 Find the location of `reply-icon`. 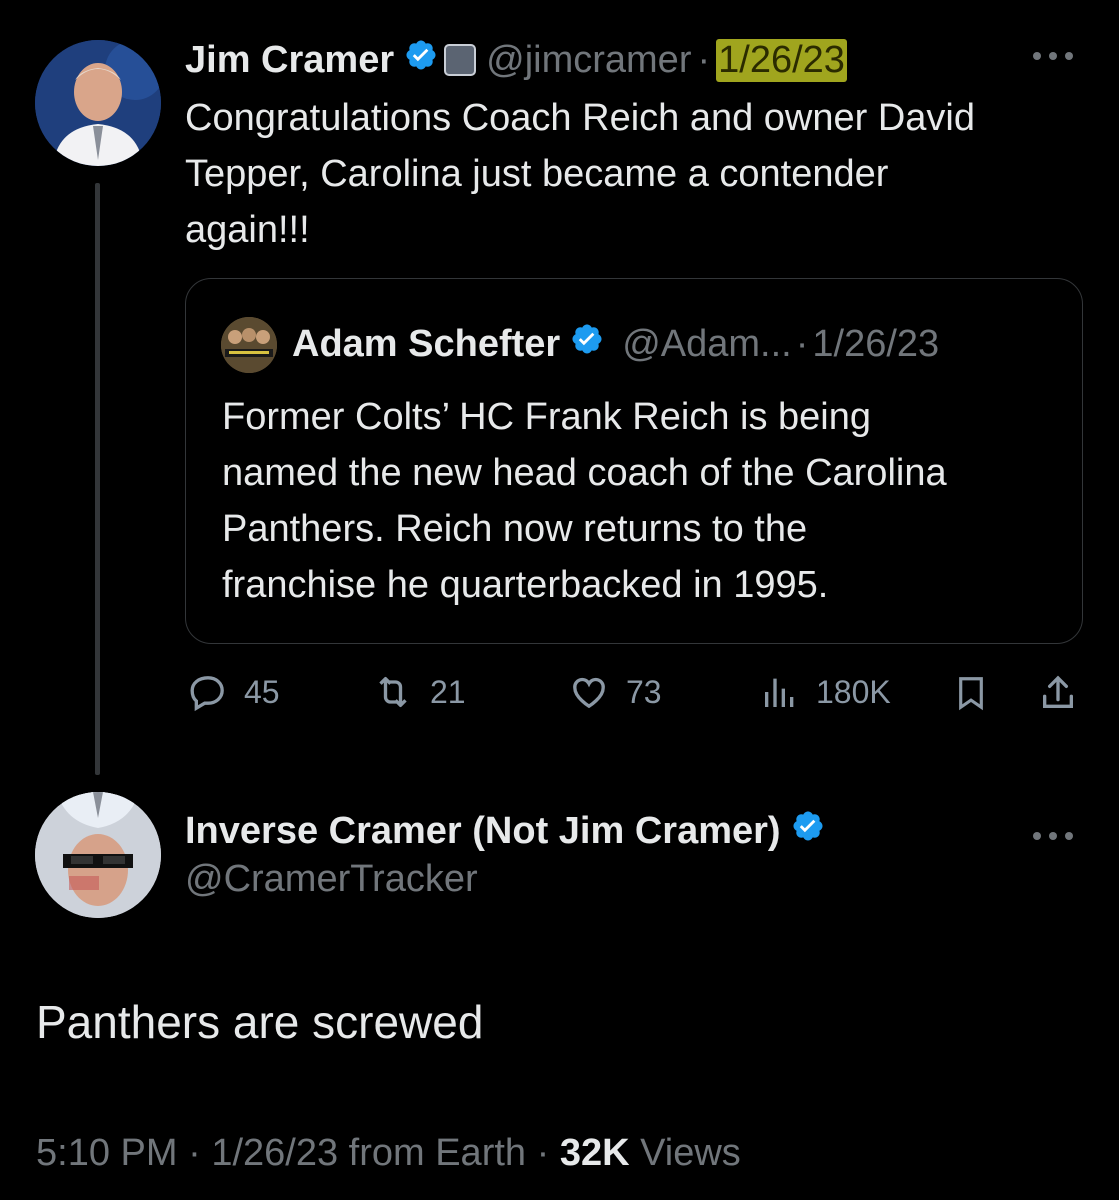

reply-icon is located at coordinates (208, 692).